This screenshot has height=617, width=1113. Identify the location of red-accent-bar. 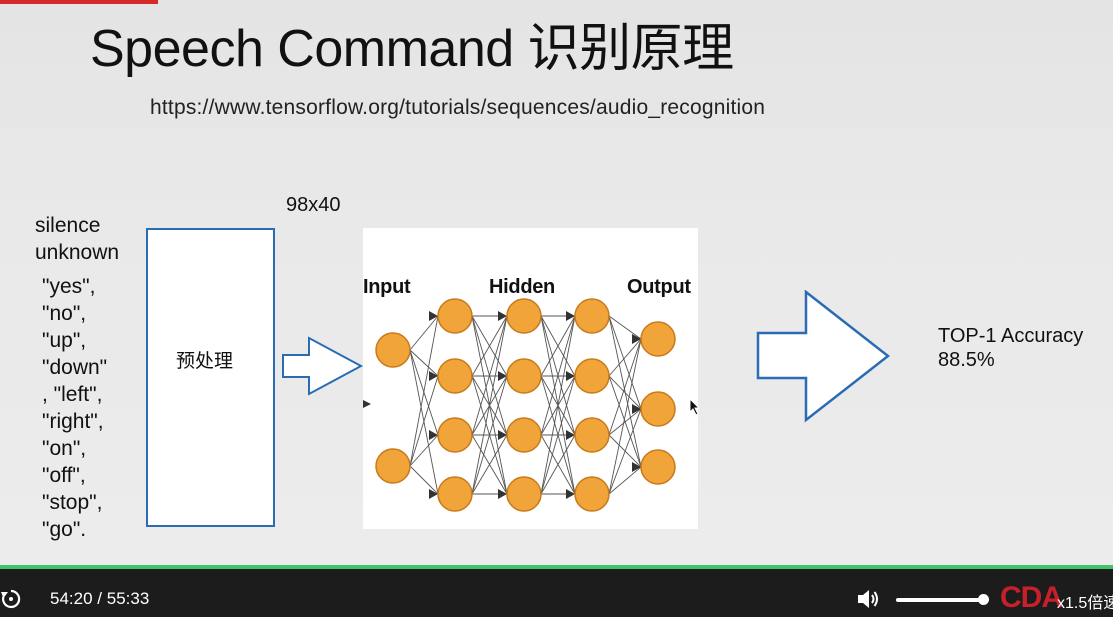
(79, 2).